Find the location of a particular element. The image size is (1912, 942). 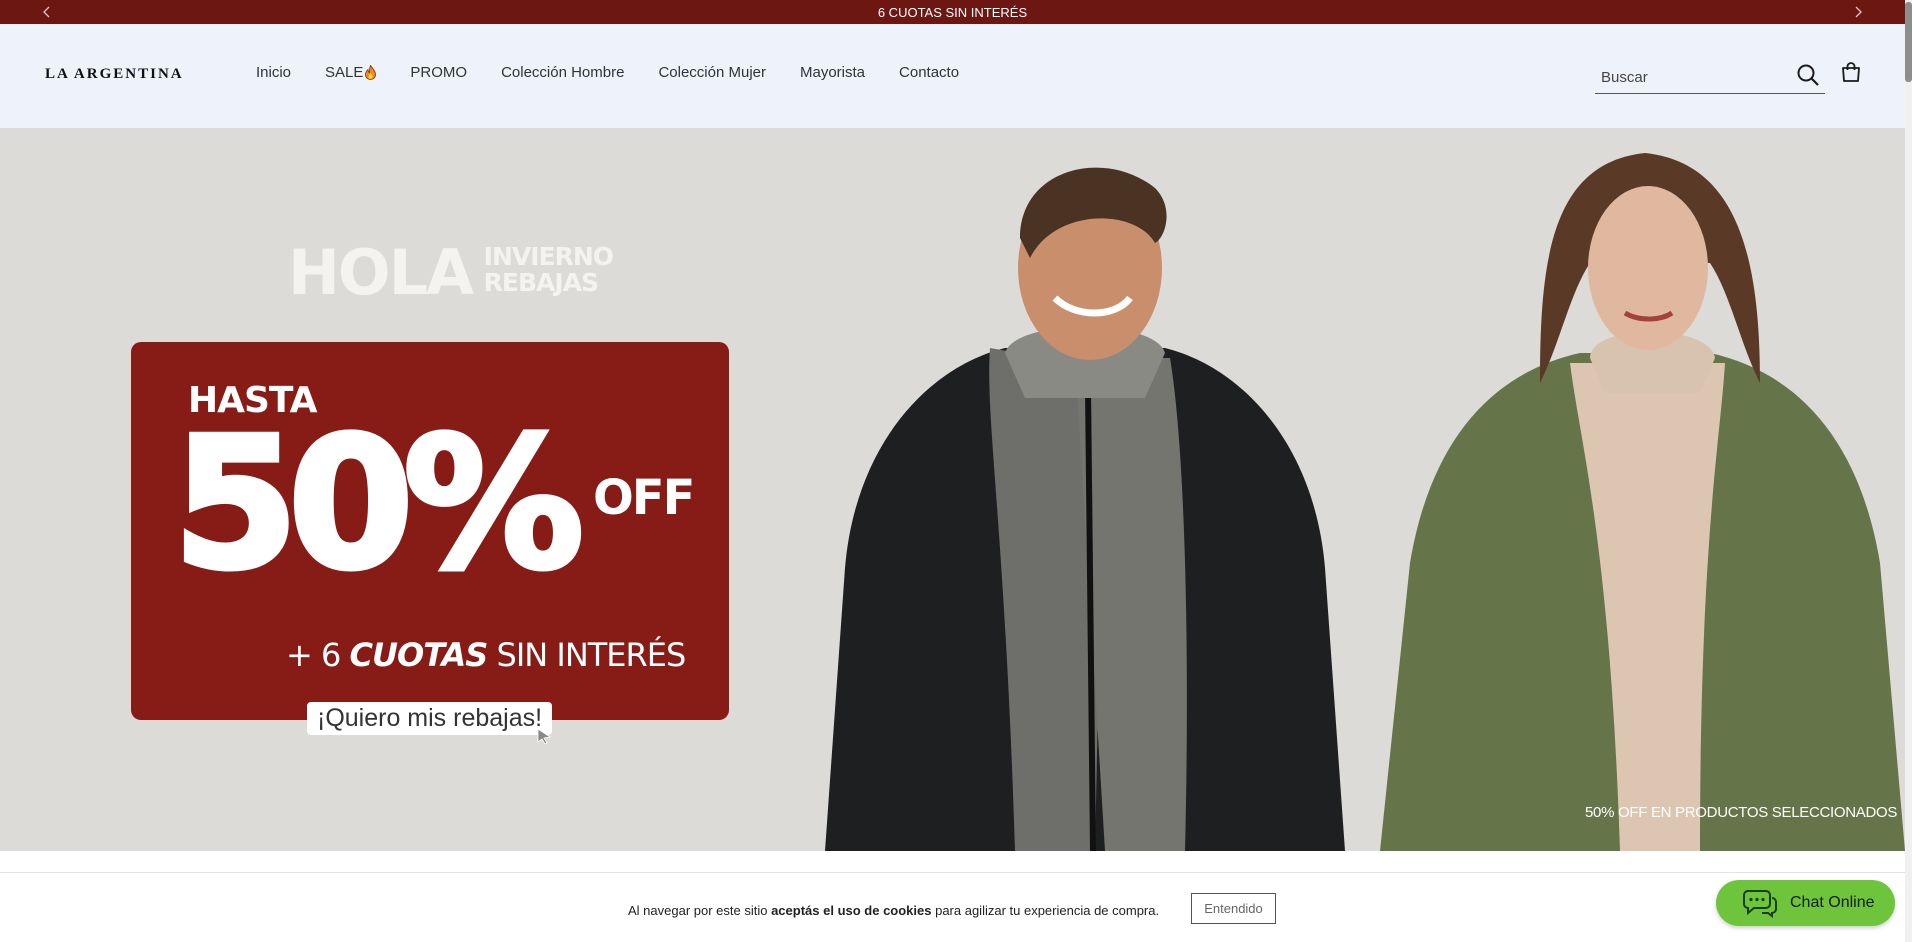

nav-item-promo: PROMO is located at coordinates (438, 72).